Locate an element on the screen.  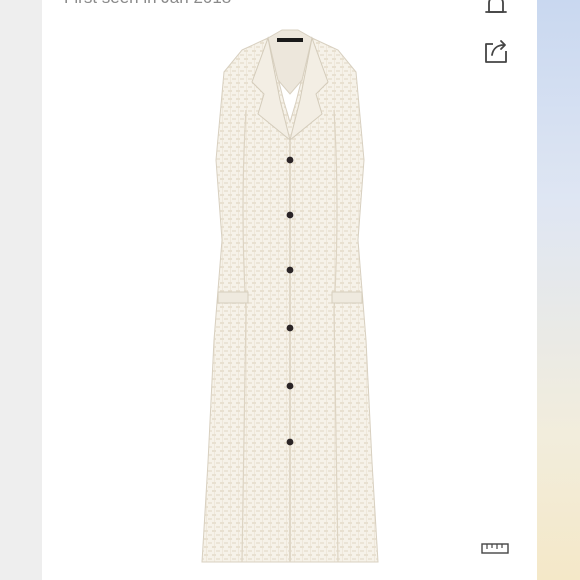
left-background is located at coordinates (21, 290).